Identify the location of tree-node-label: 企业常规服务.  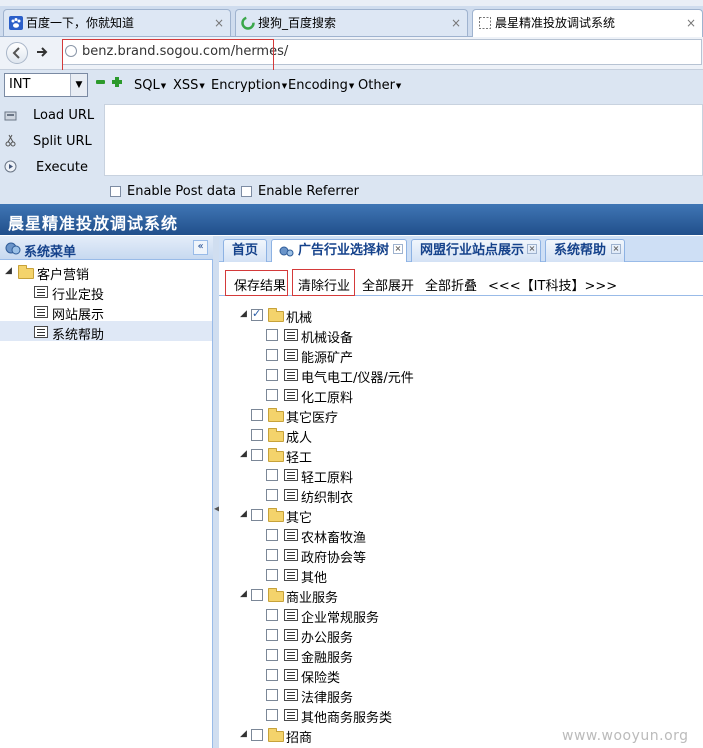
(340, 618).